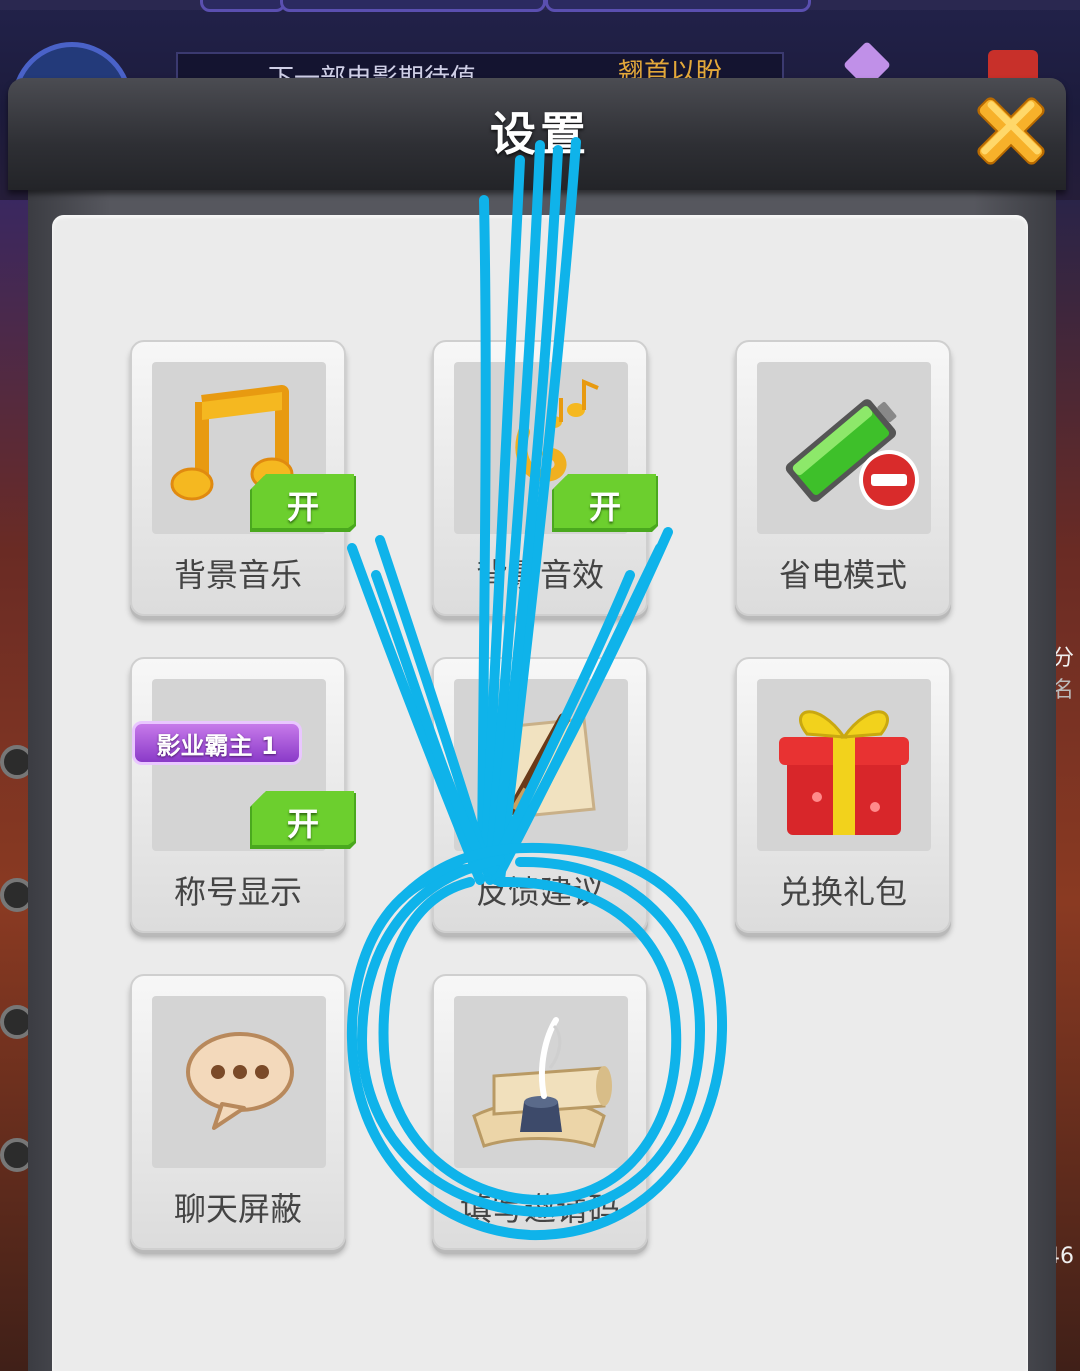 The width and height of the screenshot is (1080, 1371). What do you see at coordinates (540, 134) in the screenshot?
I see `dialog-title: 设置` at bounding box center [540, 134].